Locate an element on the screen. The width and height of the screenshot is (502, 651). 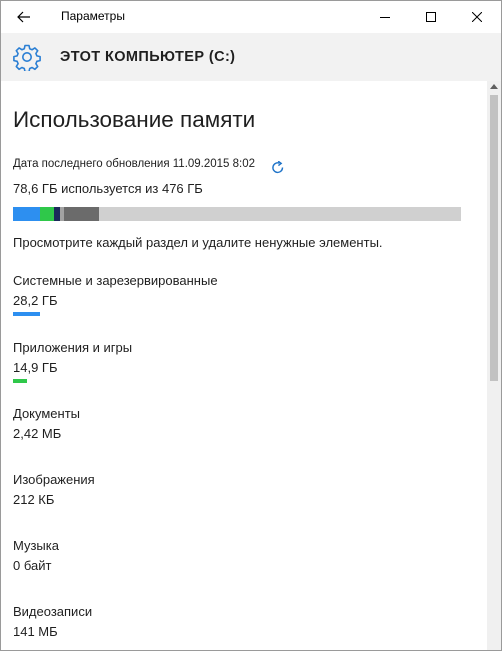
close-button is located at coordinates (477, 17).